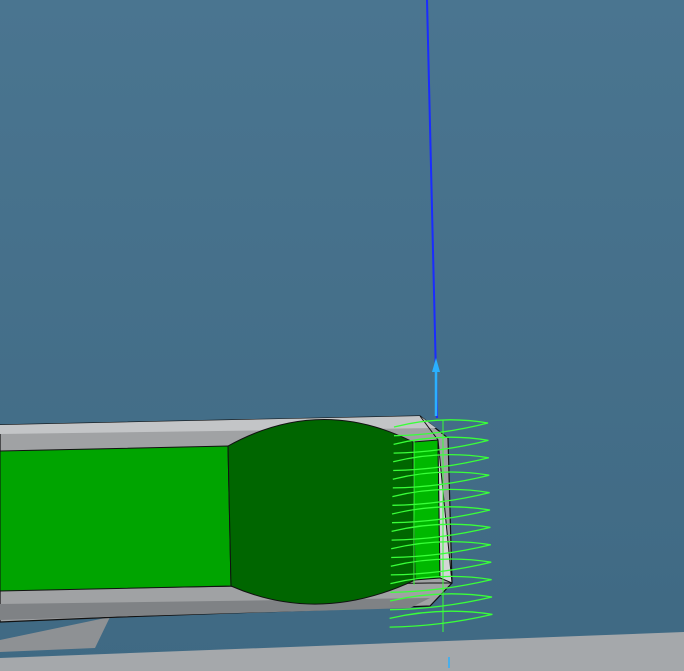 This screenshot has width=684, height=671. What do you see at coordinates (116, 518) in the screenshot?
I see `part-green-face` at bounding box center [116, 518].